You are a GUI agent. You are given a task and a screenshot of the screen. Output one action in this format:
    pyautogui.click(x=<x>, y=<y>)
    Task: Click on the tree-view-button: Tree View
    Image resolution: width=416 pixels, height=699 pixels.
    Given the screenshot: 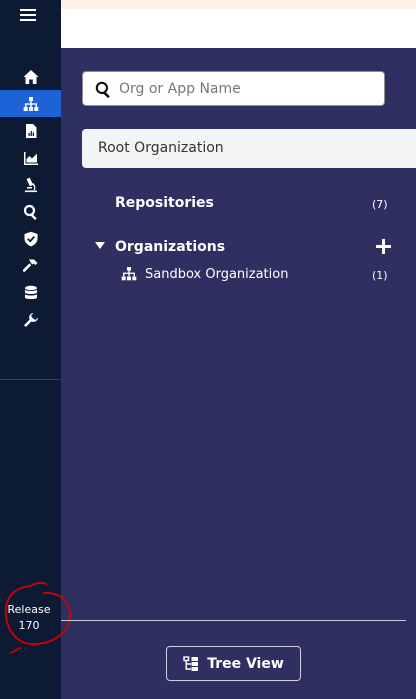 What is the action you would take?
    pyautogui.click(x=233, y=663)
    